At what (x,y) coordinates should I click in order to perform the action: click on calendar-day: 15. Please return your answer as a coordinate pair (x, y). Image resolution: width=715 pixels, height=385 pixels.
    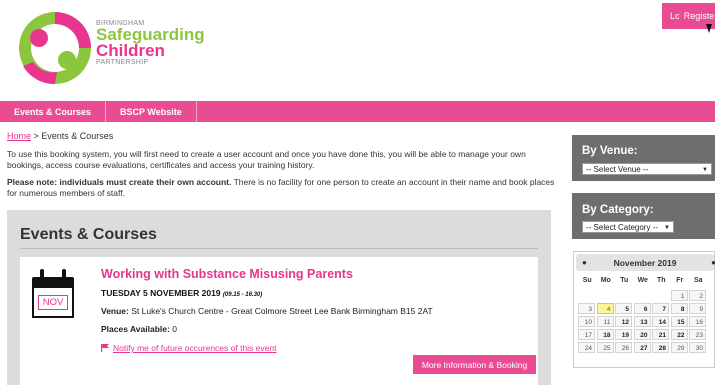
    Looking at the image, I should click on (679, 321).